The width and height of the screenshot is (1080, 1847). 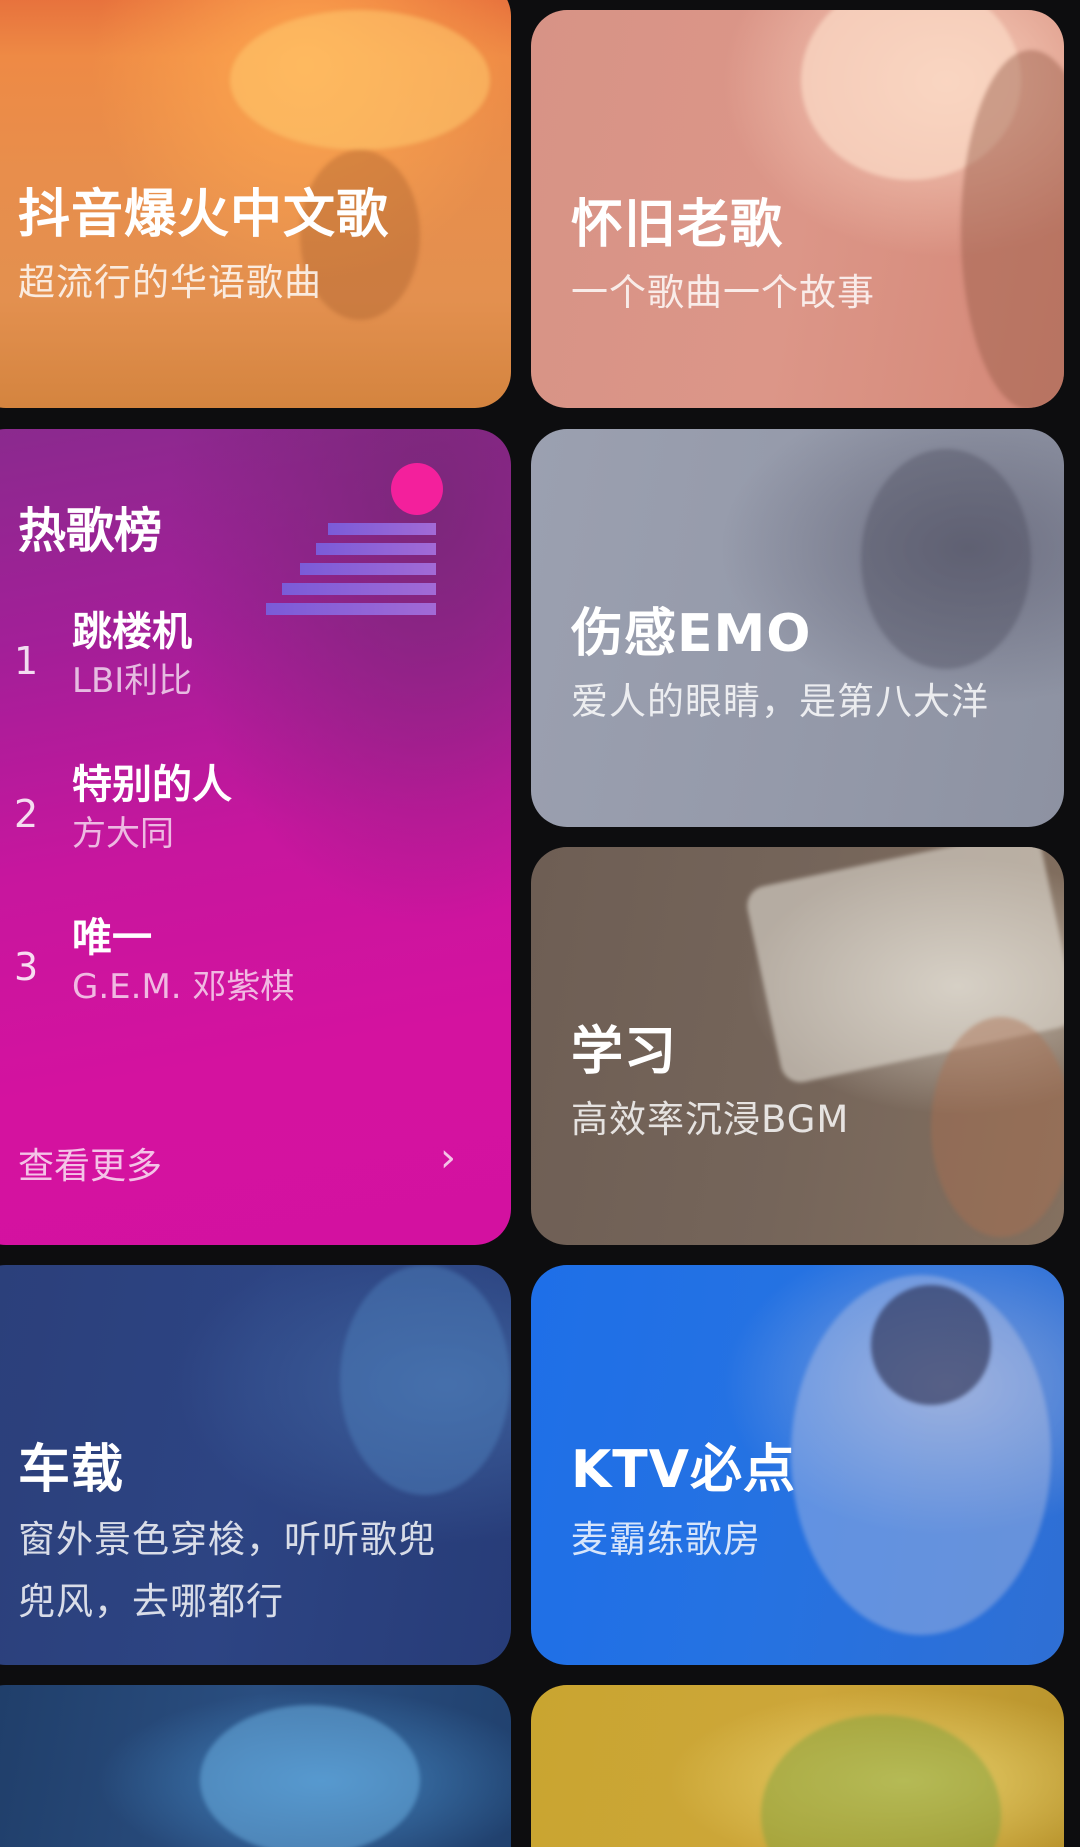 What do you see at coordinates (227, 1539) in the screenshot?
I see `card-subtitle: 窗外景色穿梭，听听歌兜` at bounding box center [227, 1539].